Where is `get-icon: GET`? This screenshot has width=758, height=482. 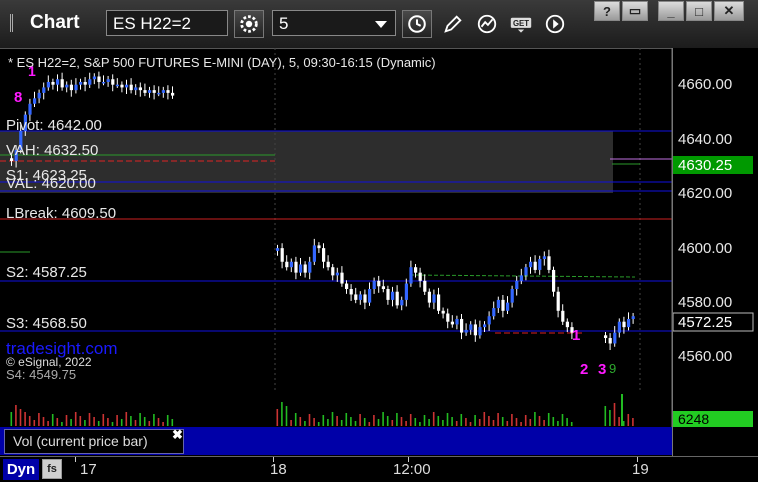
get-icon: GET is located at coordinates (521, 25).